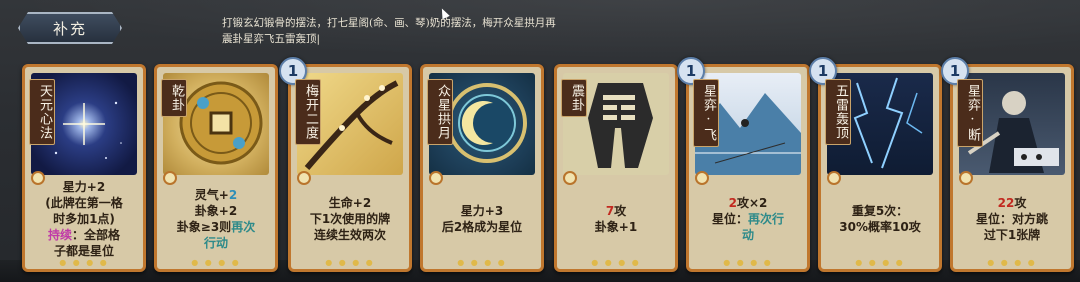  Describe the element at coordinates (216, 168) in the screenshot. I see `card-qiangua: 乾卦 灵气+2 卦象+2 卦象≥3则再次 行动 ● ● ● ●` at that location.